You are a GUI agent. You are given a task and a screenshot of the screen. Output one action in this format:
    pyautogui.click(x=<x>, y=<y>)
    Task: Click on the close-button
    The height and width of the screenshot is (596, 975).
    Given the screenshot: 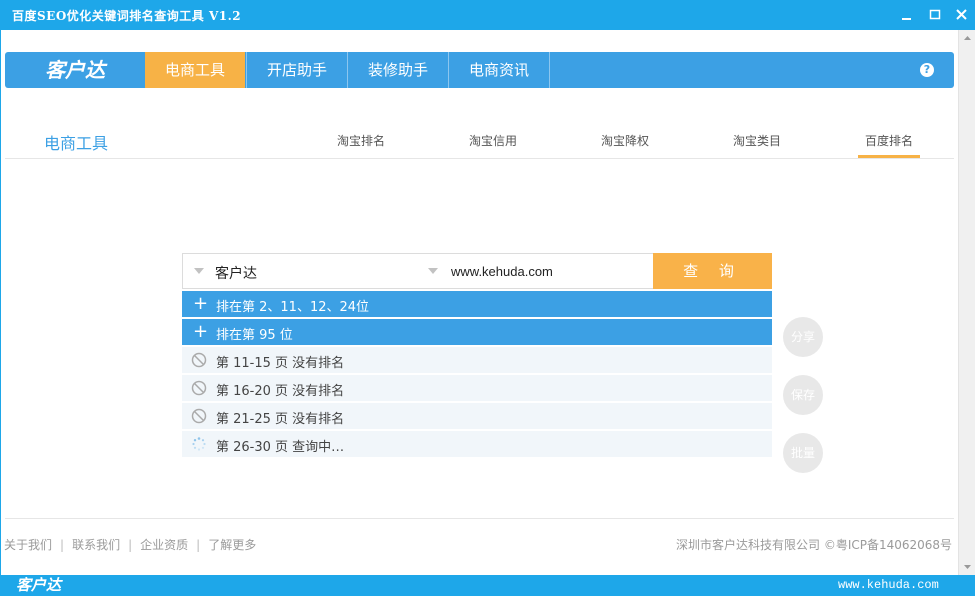 What is the action you would take?
    pyautogui.click(x=962, y=15)
    